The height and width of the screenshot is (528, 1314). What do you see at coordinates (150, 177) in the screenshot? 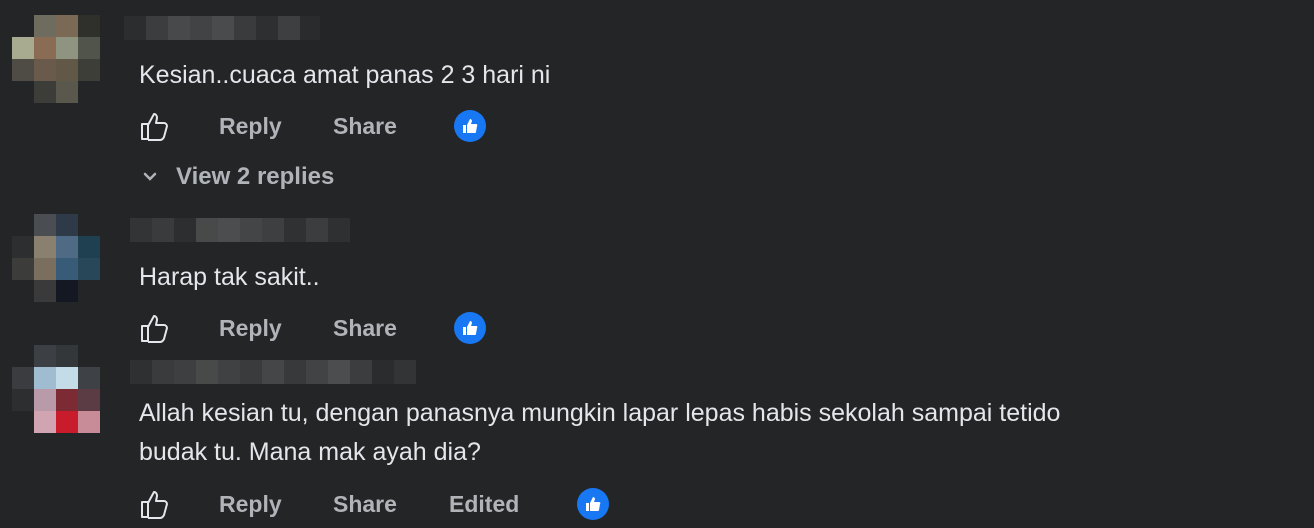
I see `chevron-down-icon` at bounding box center [150, 177].